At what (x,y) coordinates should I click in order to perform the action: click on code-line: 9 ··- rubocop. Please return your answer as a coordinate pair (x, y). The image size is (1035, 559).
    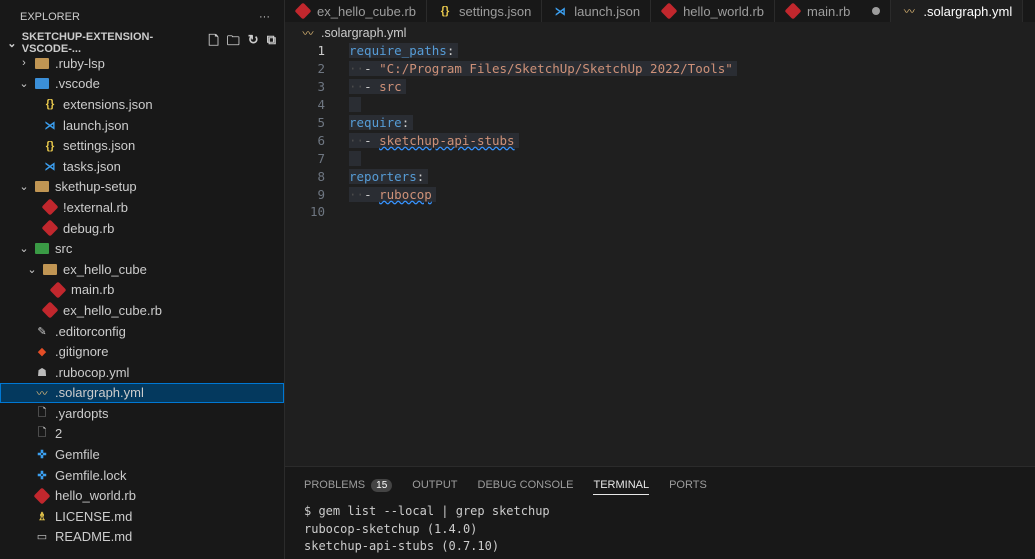
    Looking at the image, I should click on (511, 194).